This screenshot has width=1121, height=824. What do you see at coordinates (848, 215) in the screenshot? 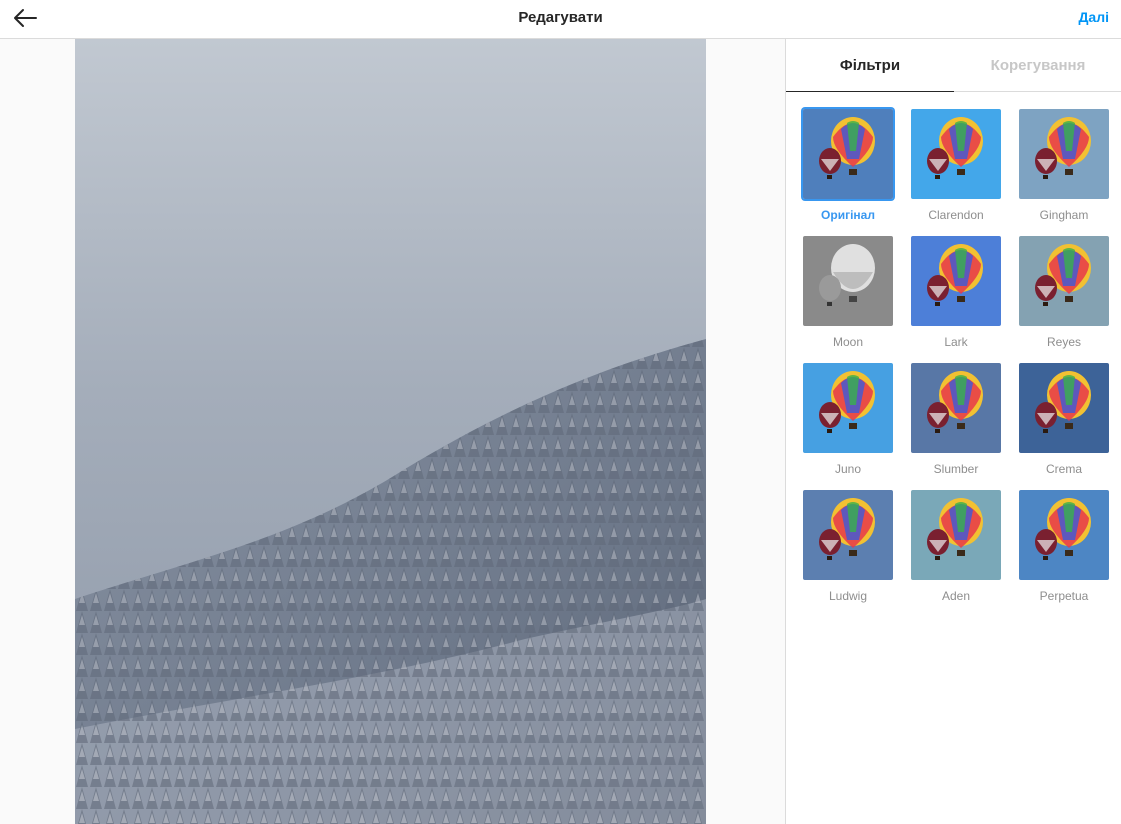
I see `filter-label: Оригінал` at bounding box center [848, 215].